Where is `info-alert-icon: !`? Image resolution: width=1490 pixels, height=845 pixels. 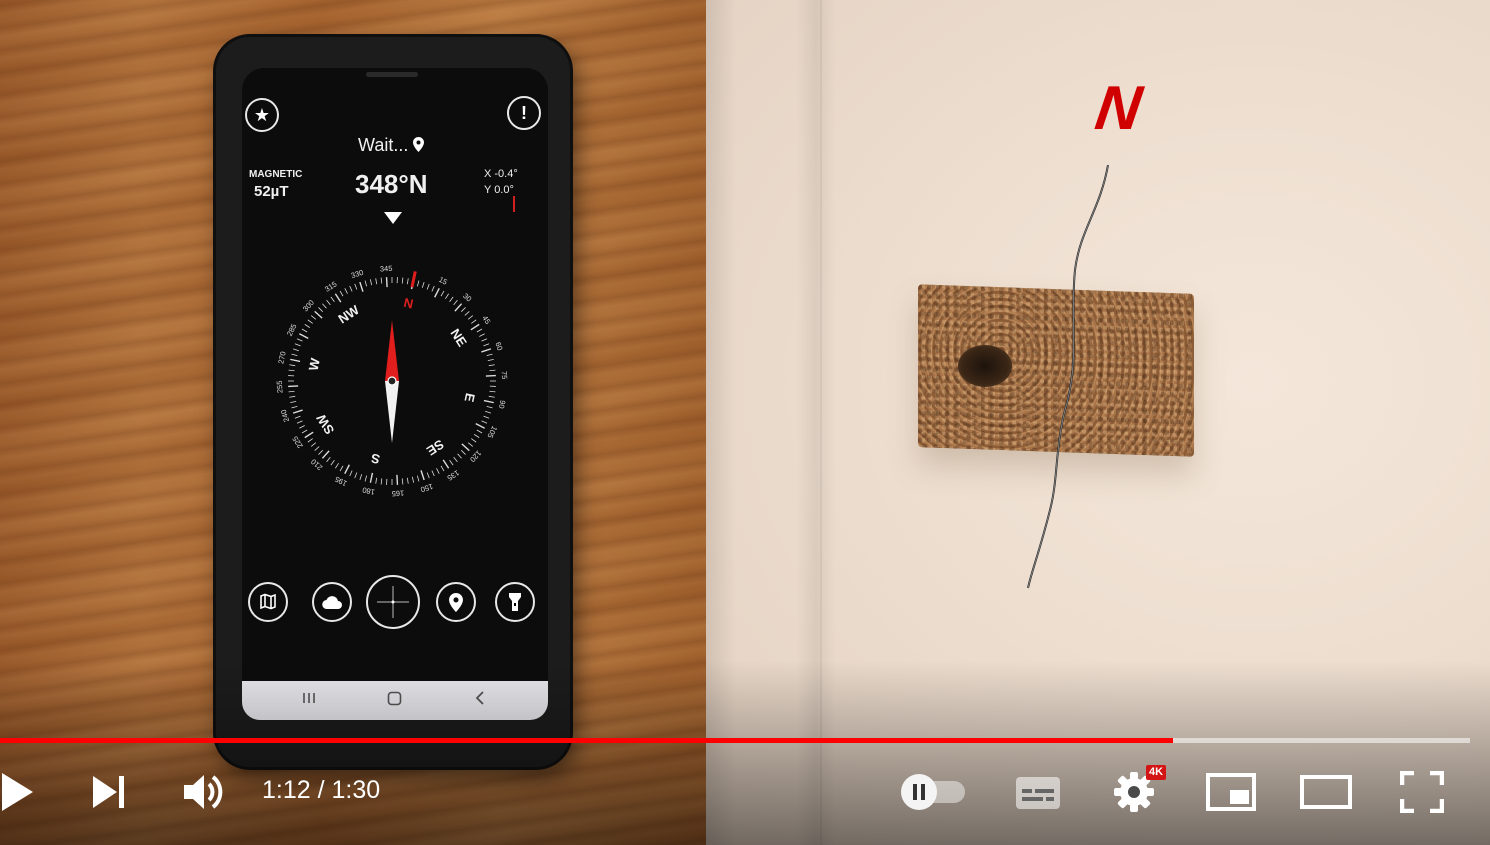 info-alert-icon: ! is located at coordinates (524, 113).